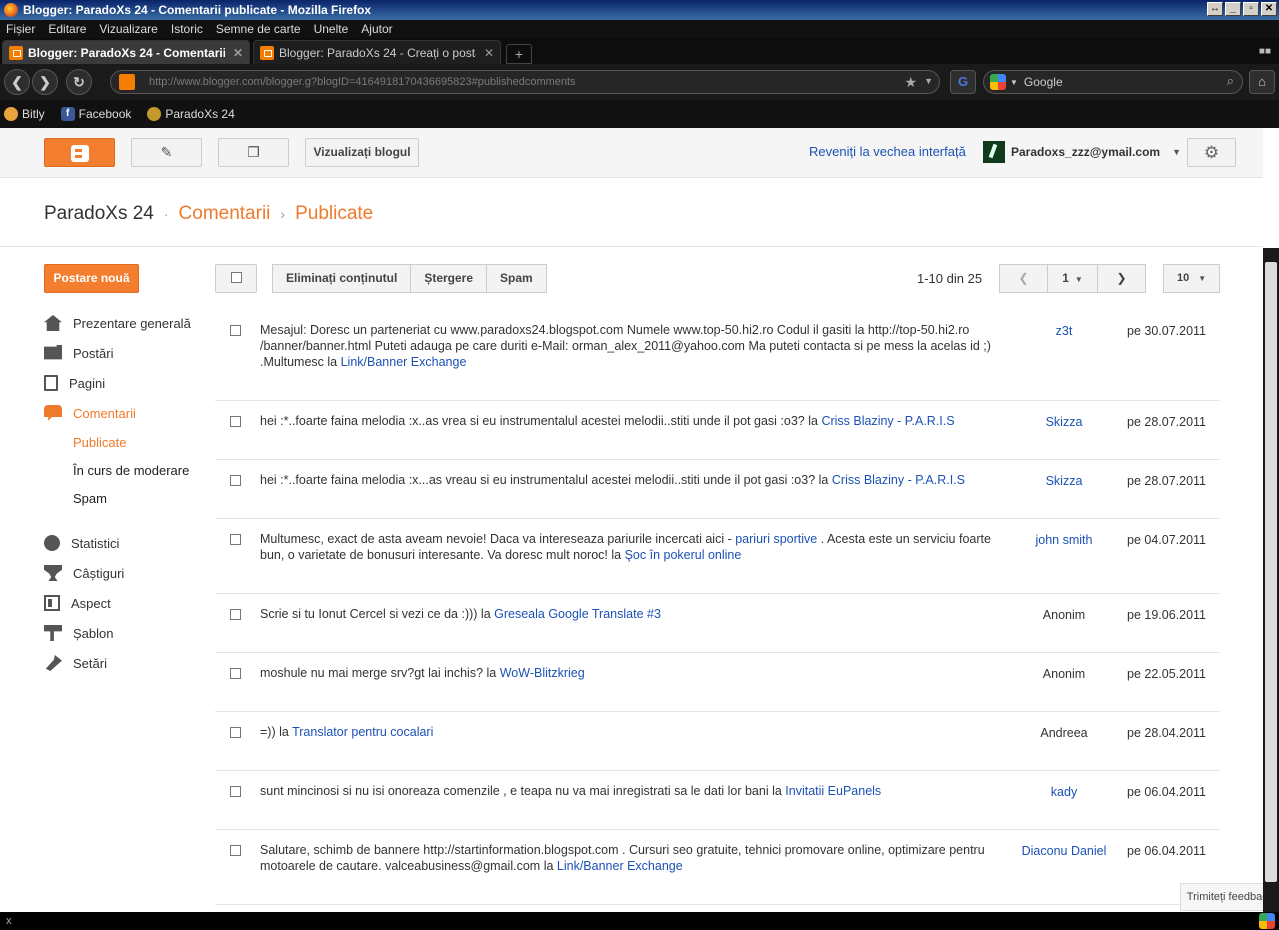 The width and height of the screenshot is (1279, 930). What do you see at coordinates (258, 29) in the screenshot?
I see `menu-bookmarks: Semne de carte` at bounding box center [258, 29].